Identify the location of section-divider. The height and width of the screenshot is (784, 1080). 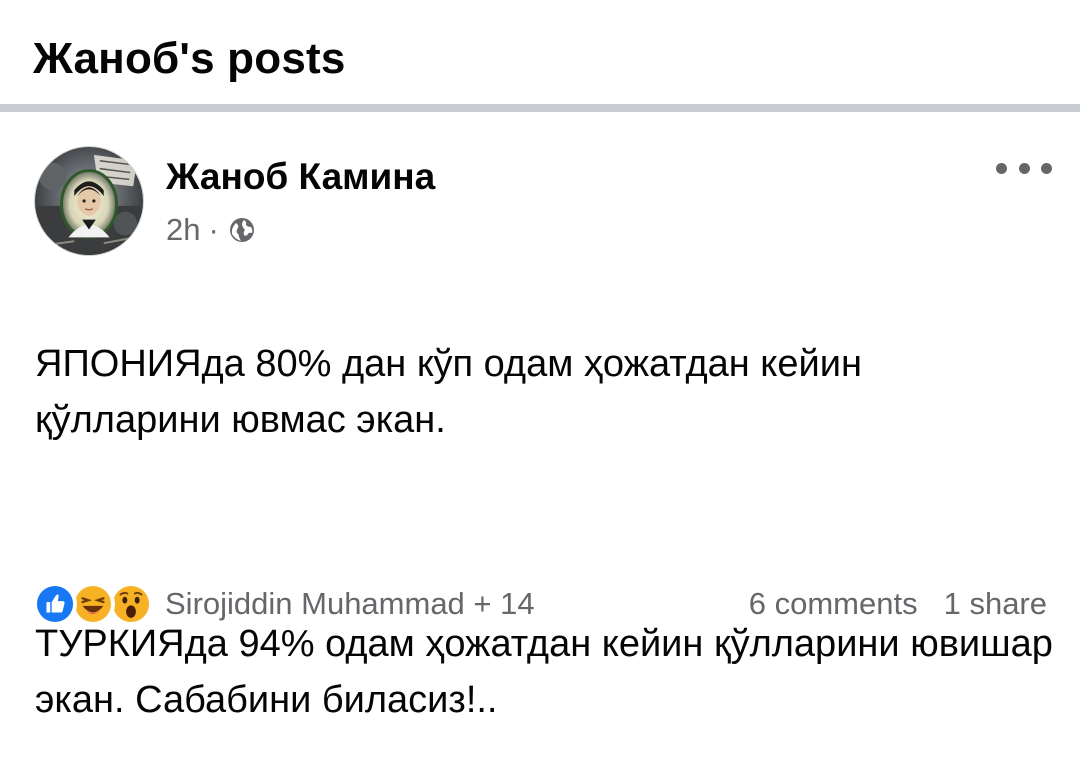
(540, 108).